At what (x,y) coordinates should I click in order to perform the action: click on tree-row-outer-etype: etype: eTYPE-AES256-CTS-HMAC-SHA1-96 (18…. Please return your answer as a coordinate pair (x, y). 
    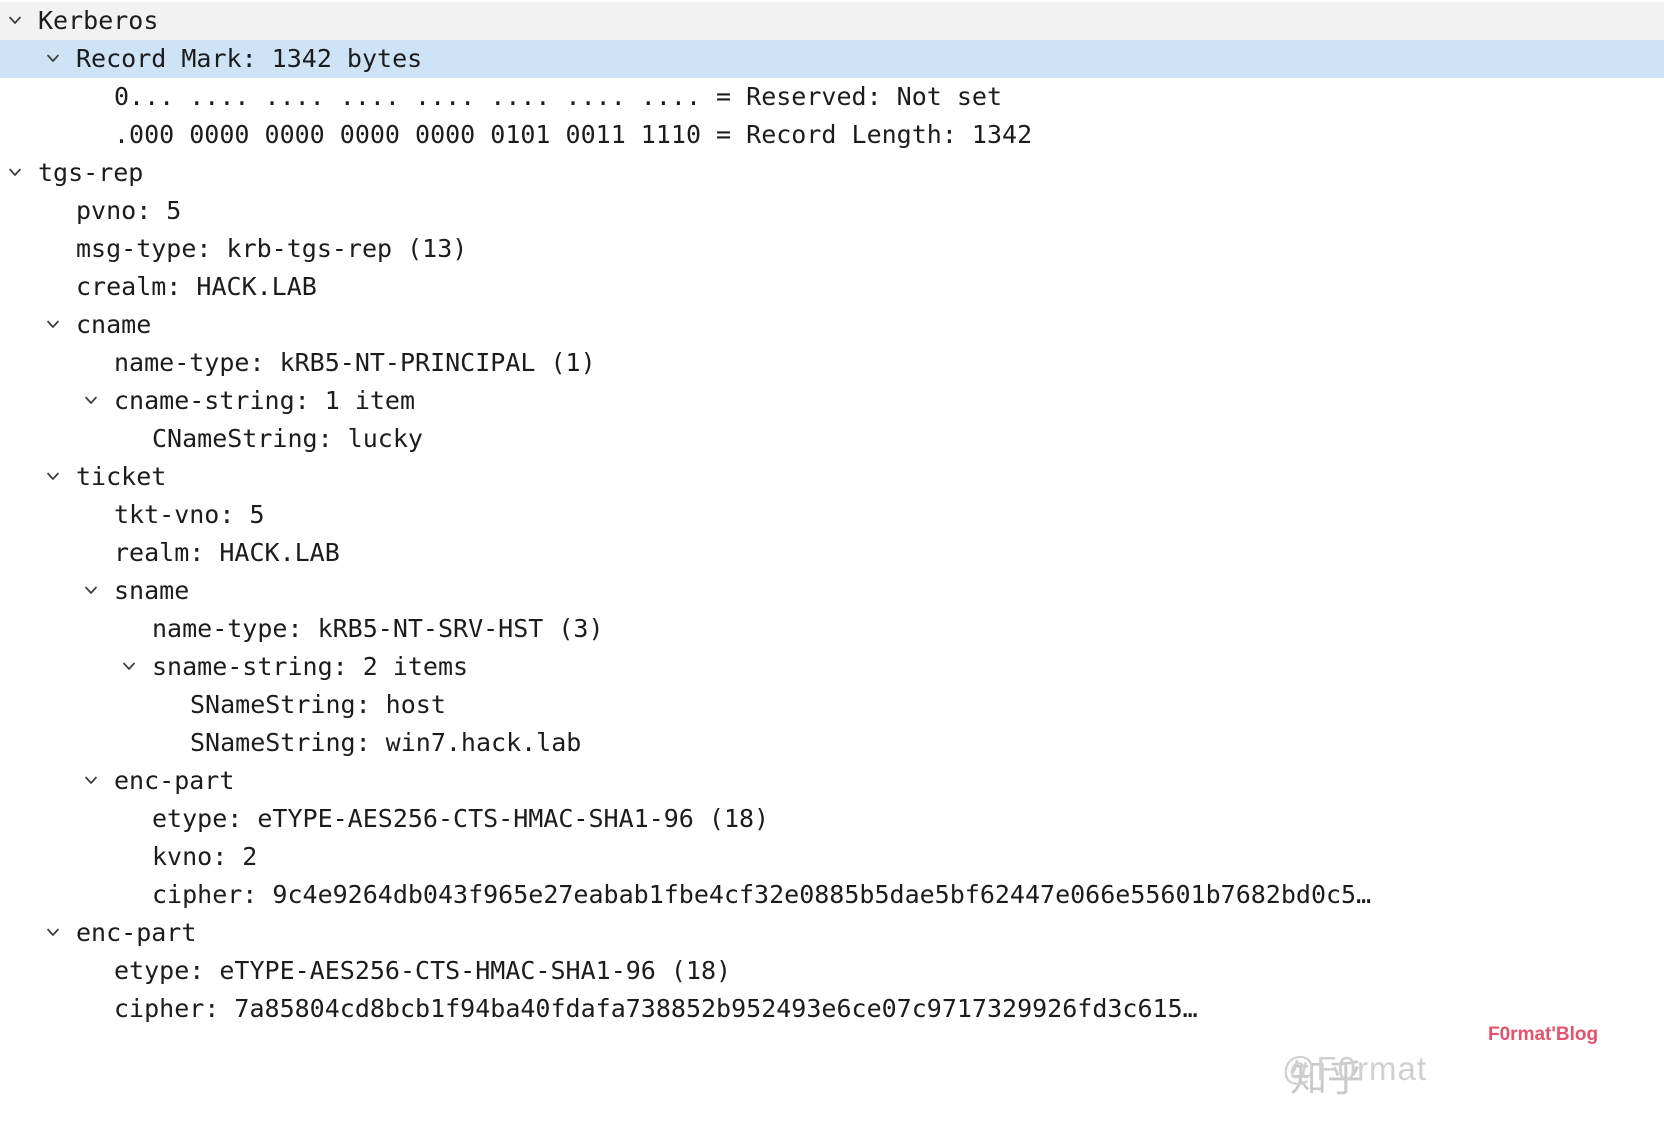
    Looking at the image, I should click on (832, 971).